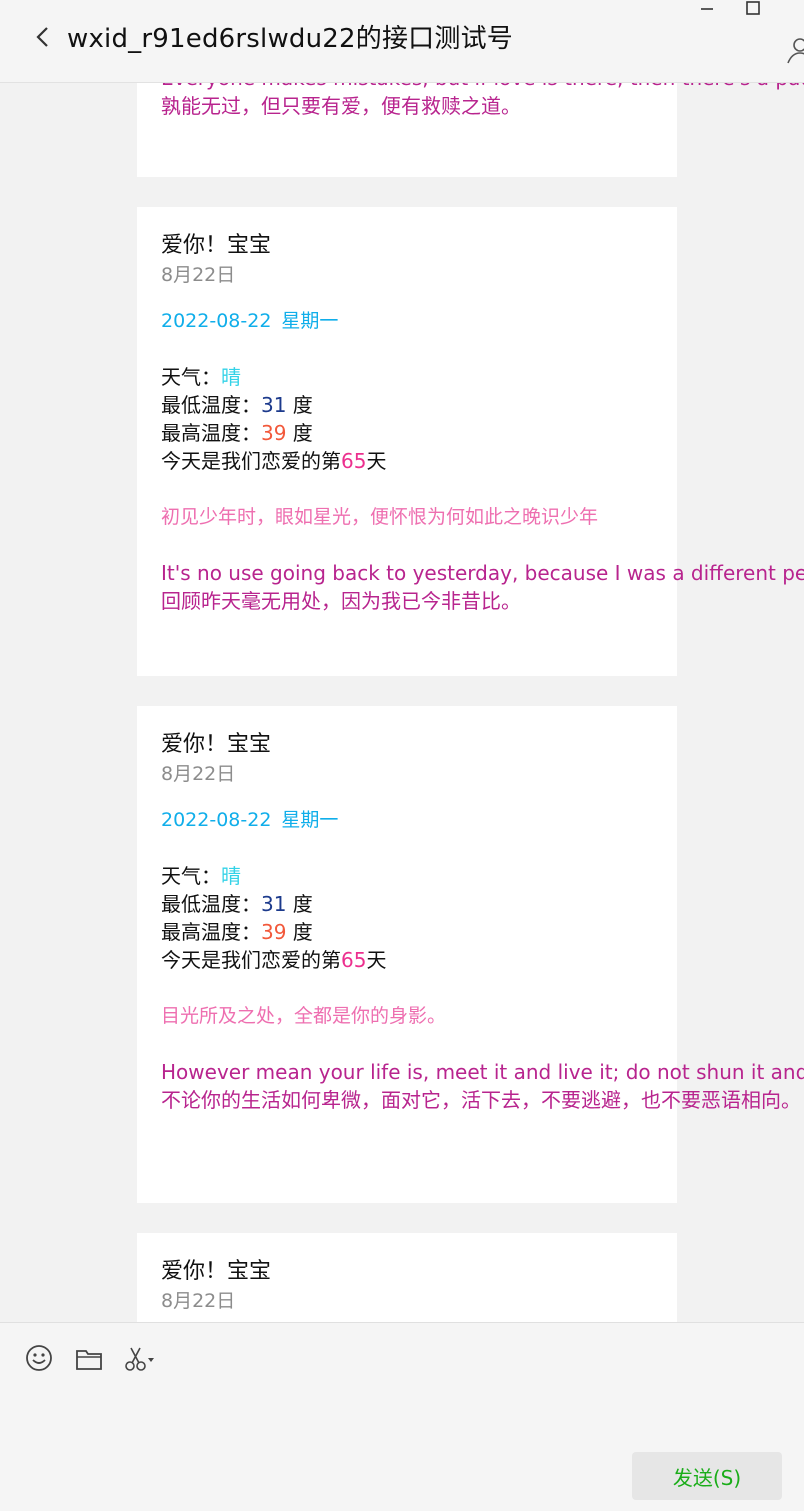  Describe the element at coordinates (794, 51) in the screenshot. I see `person-icon` at that location.